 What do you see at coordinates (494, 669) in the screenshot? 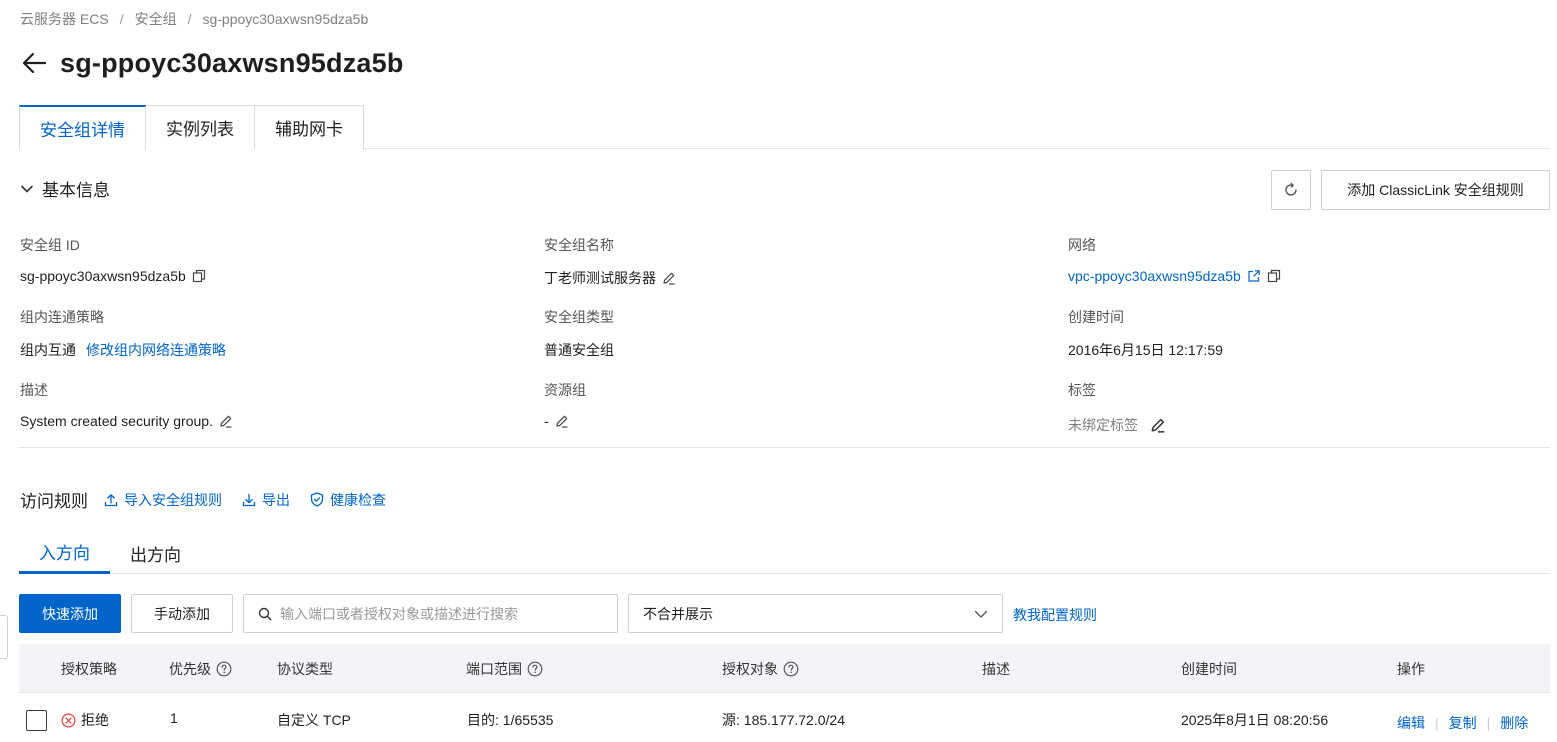
I see `column-port-label: 端口范围` at bounding box center [494, 669].